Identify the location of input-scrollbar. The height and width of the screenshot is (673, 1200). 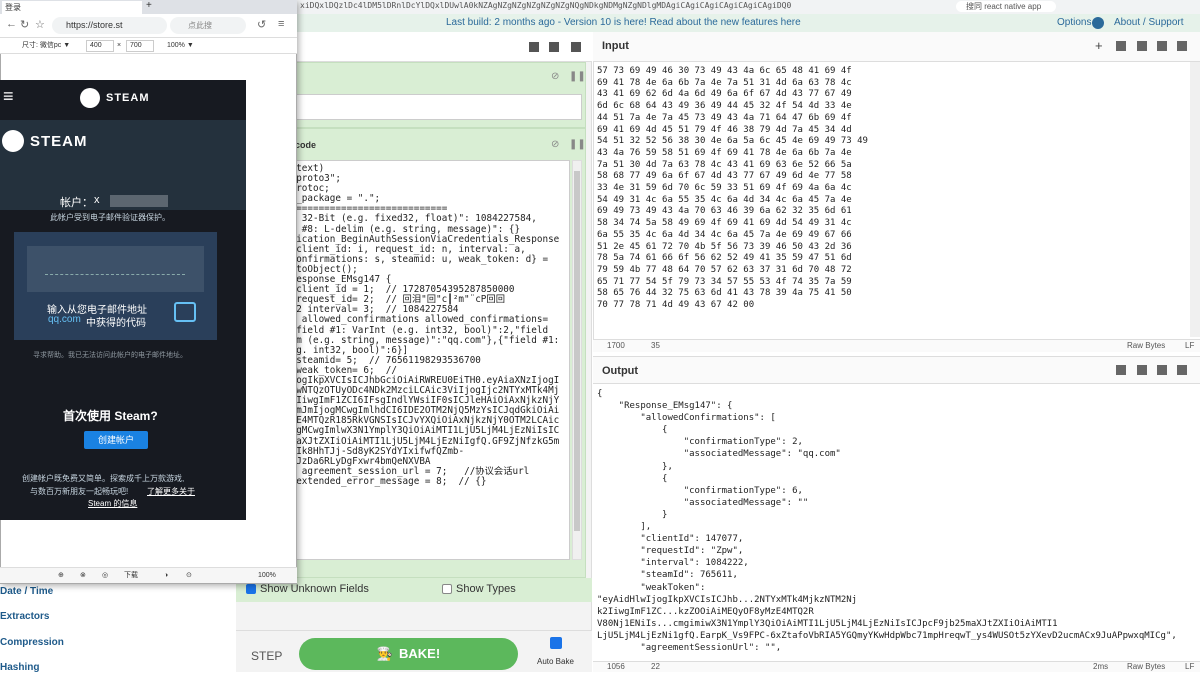
(1195, 199).